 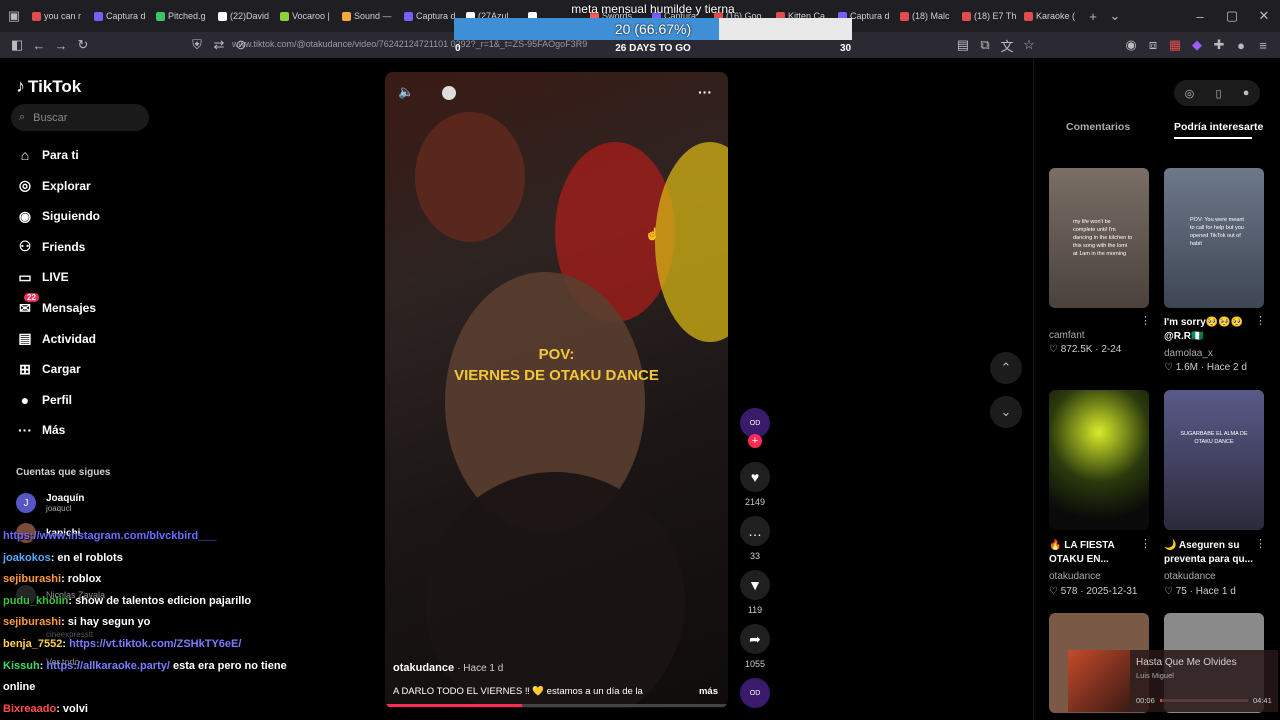 What do you see at coordinates (1197, 45) in the screenshot?
I see `extension-purple-icon: ◆` at bounding box center [1197, 45].